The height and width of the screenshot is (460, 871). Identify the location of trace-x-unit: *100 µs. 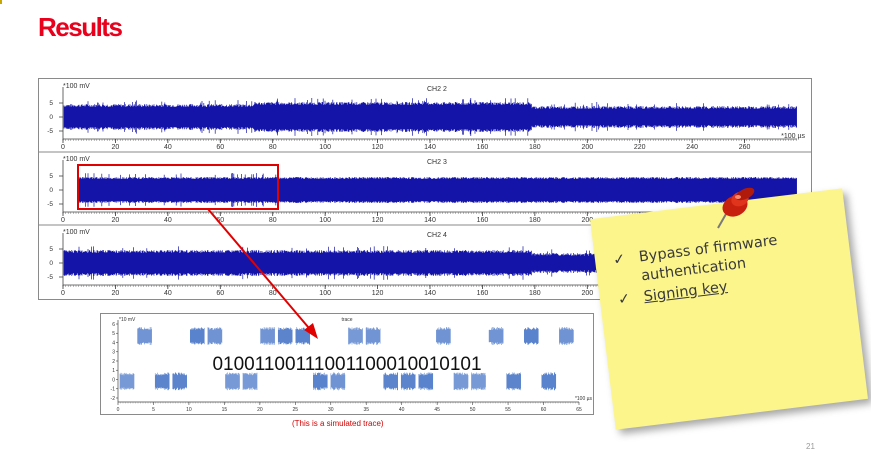
(584, 399).